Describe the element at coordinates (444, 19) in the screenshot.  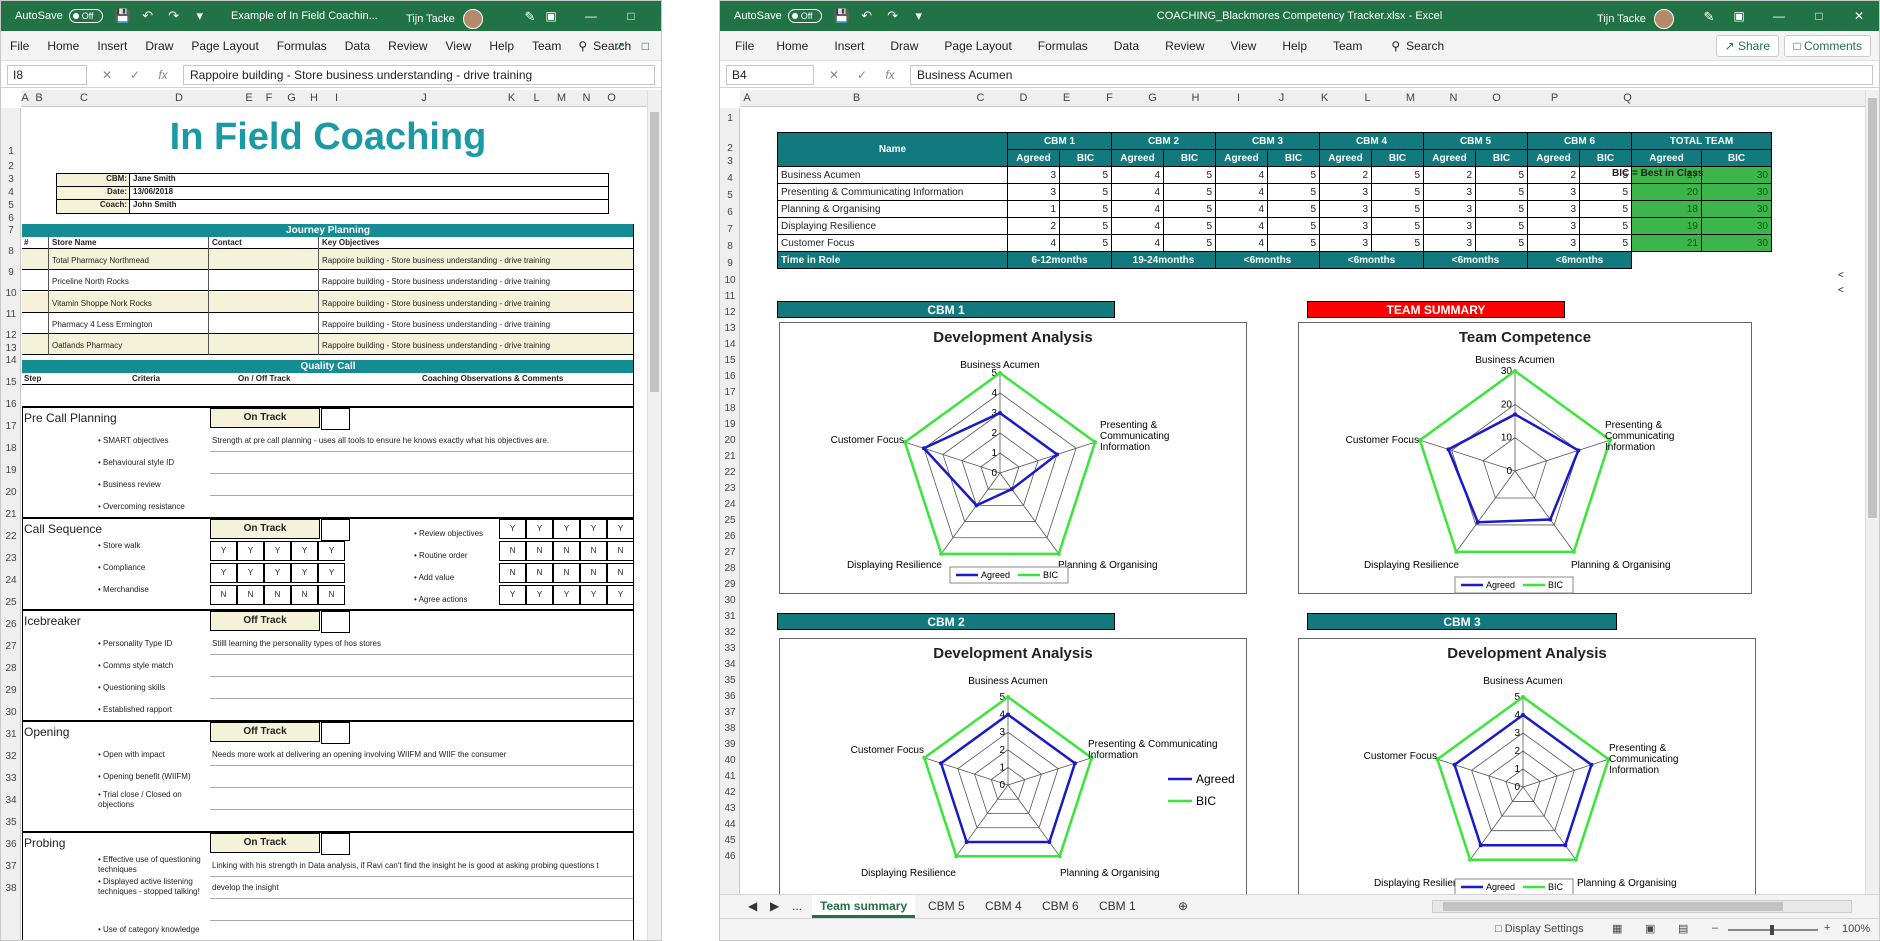
I see `user-account: Tijn Tacke` at that location.